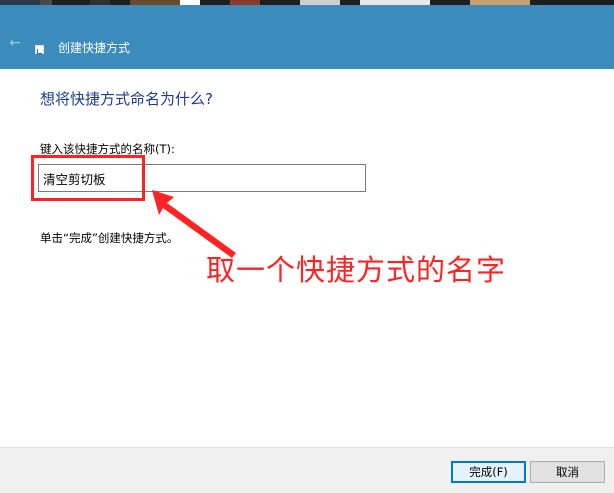 The image size is (614, 493). I want to click on back-arrow-icon: ←, so click(15, 43).